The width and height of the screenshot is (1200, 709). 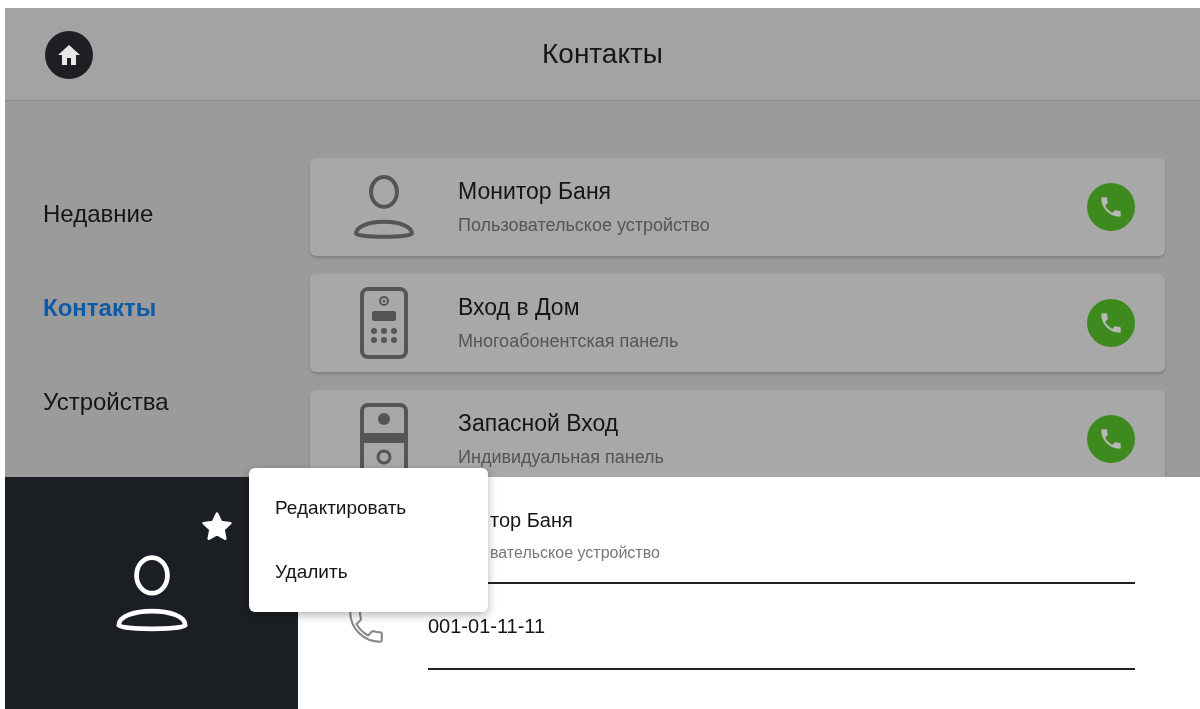 I want to click on contact-type: вательское устройство, so click(x=575, y=553).